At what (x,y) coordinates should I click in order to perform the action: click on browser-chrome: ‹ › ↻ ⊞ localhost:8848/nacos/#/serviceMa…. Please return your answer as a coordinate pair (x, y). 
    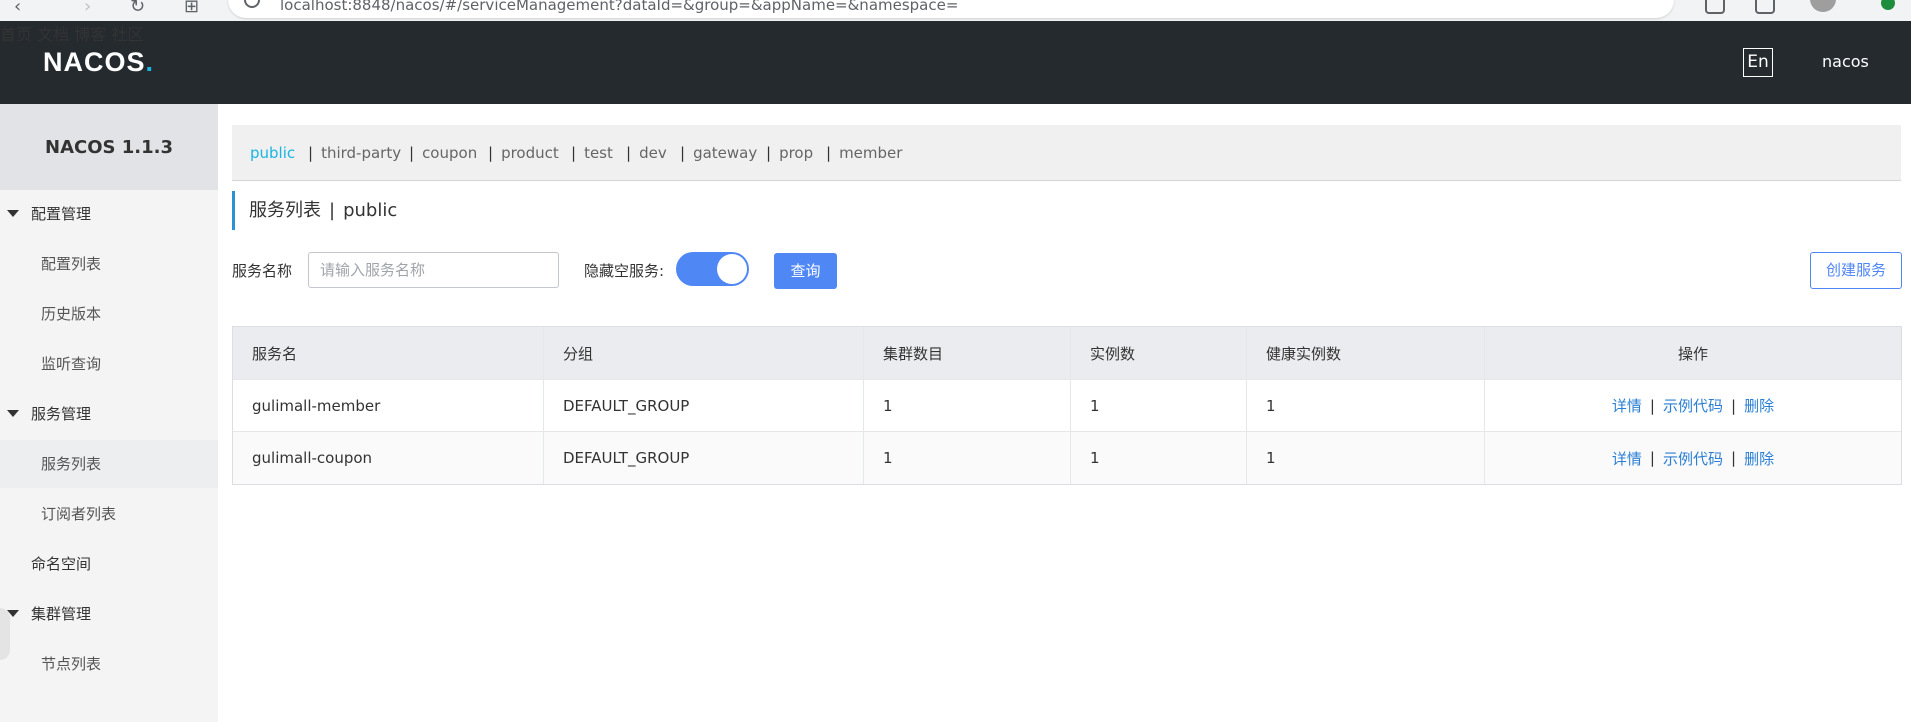
    Looking at the image, I should click on (955, 10).